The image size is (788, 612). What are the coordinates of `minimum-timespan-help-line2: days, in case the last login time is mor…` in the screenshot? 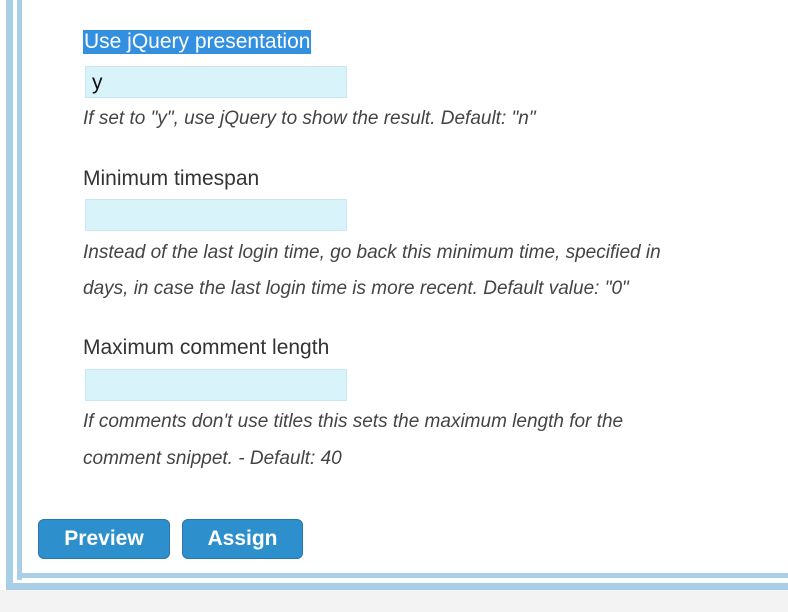 It's located at (356, 288).